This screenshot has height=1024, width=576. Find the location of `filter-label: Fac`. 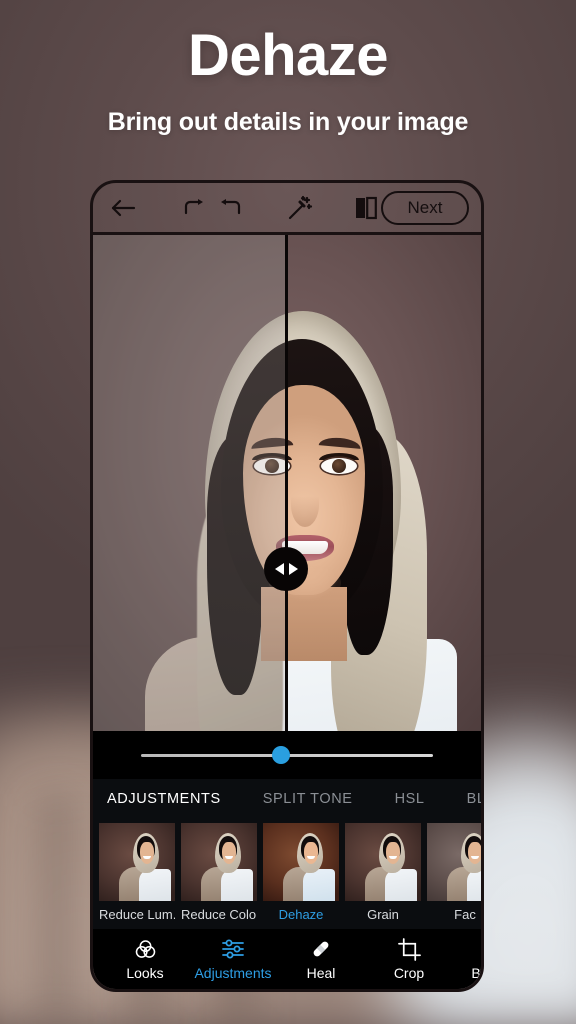

filter-label: Fac is located at coordinates (465, 914).